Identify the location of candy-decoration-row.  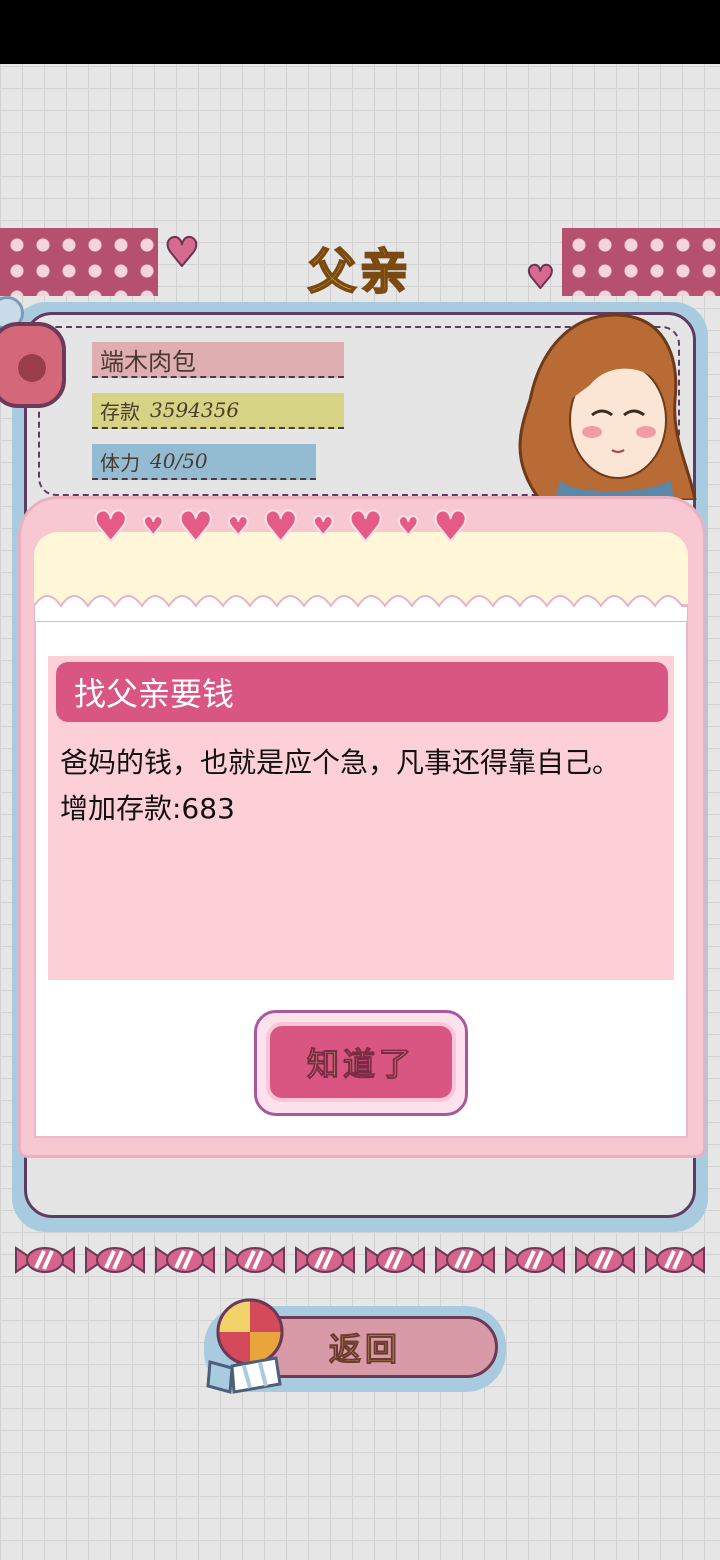
(360, 1260).